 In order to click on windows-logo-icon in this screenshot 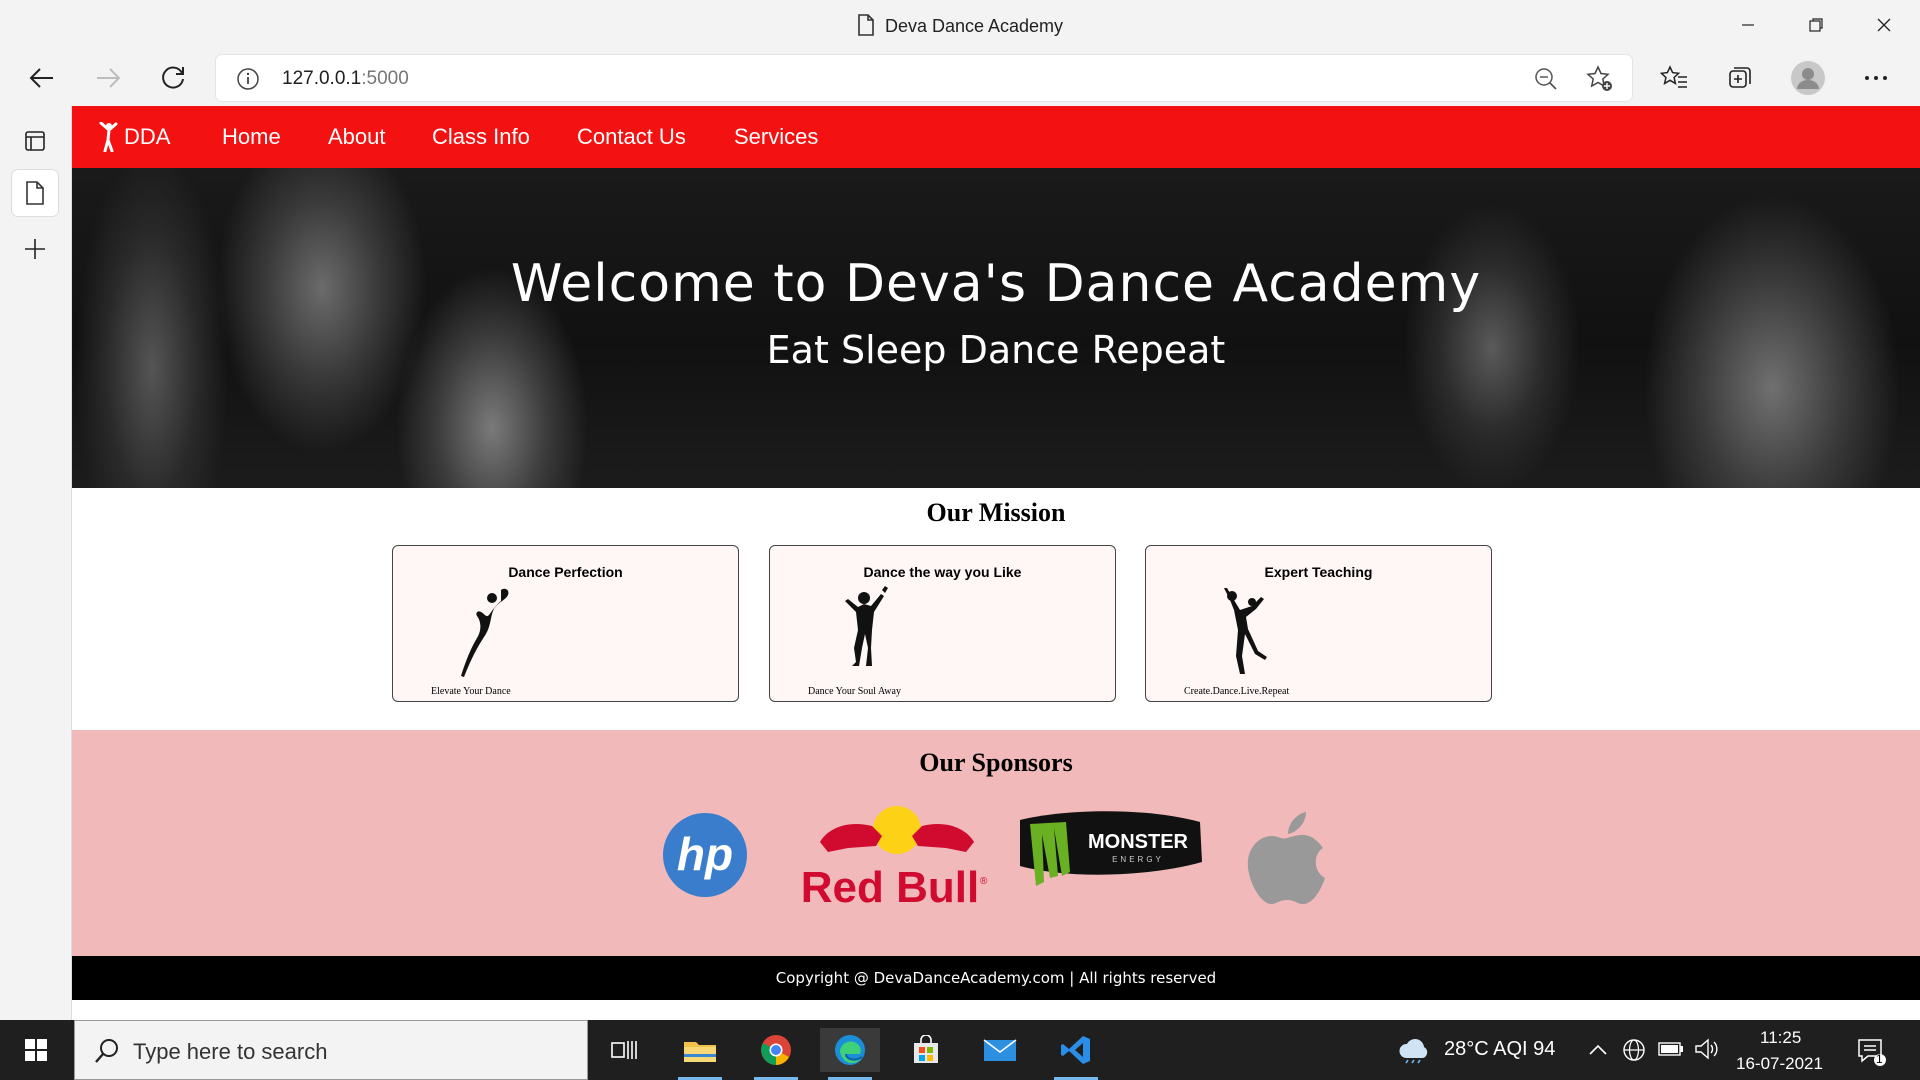, I will do `click(36, 1050)`.